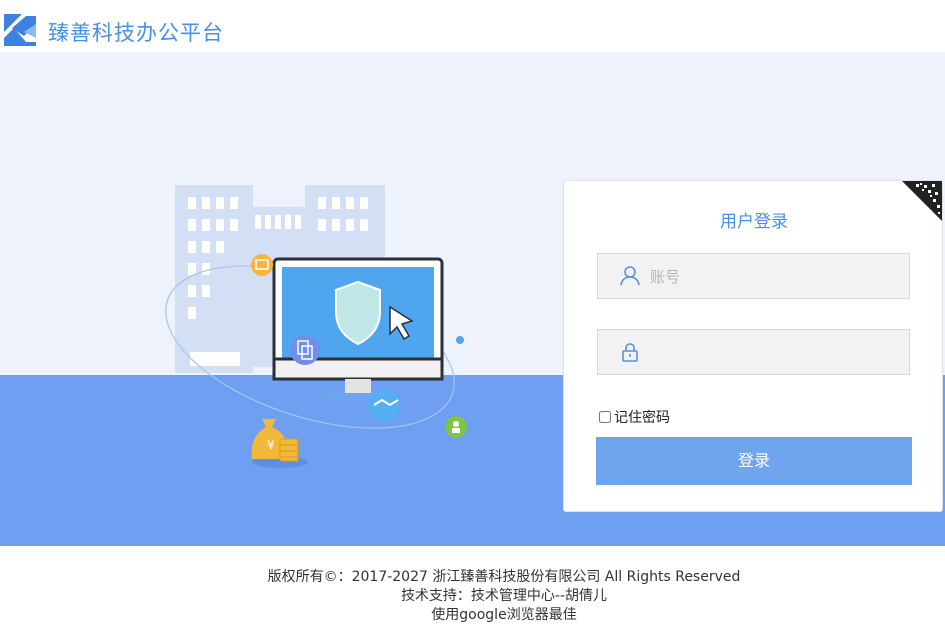 The height and width of the screenshot is (630, 945). Describe the element at coordinates (504, 596) in the screenshot. I see `support-text: 技术支持：技术管理中心--胡倩儿` at that location.